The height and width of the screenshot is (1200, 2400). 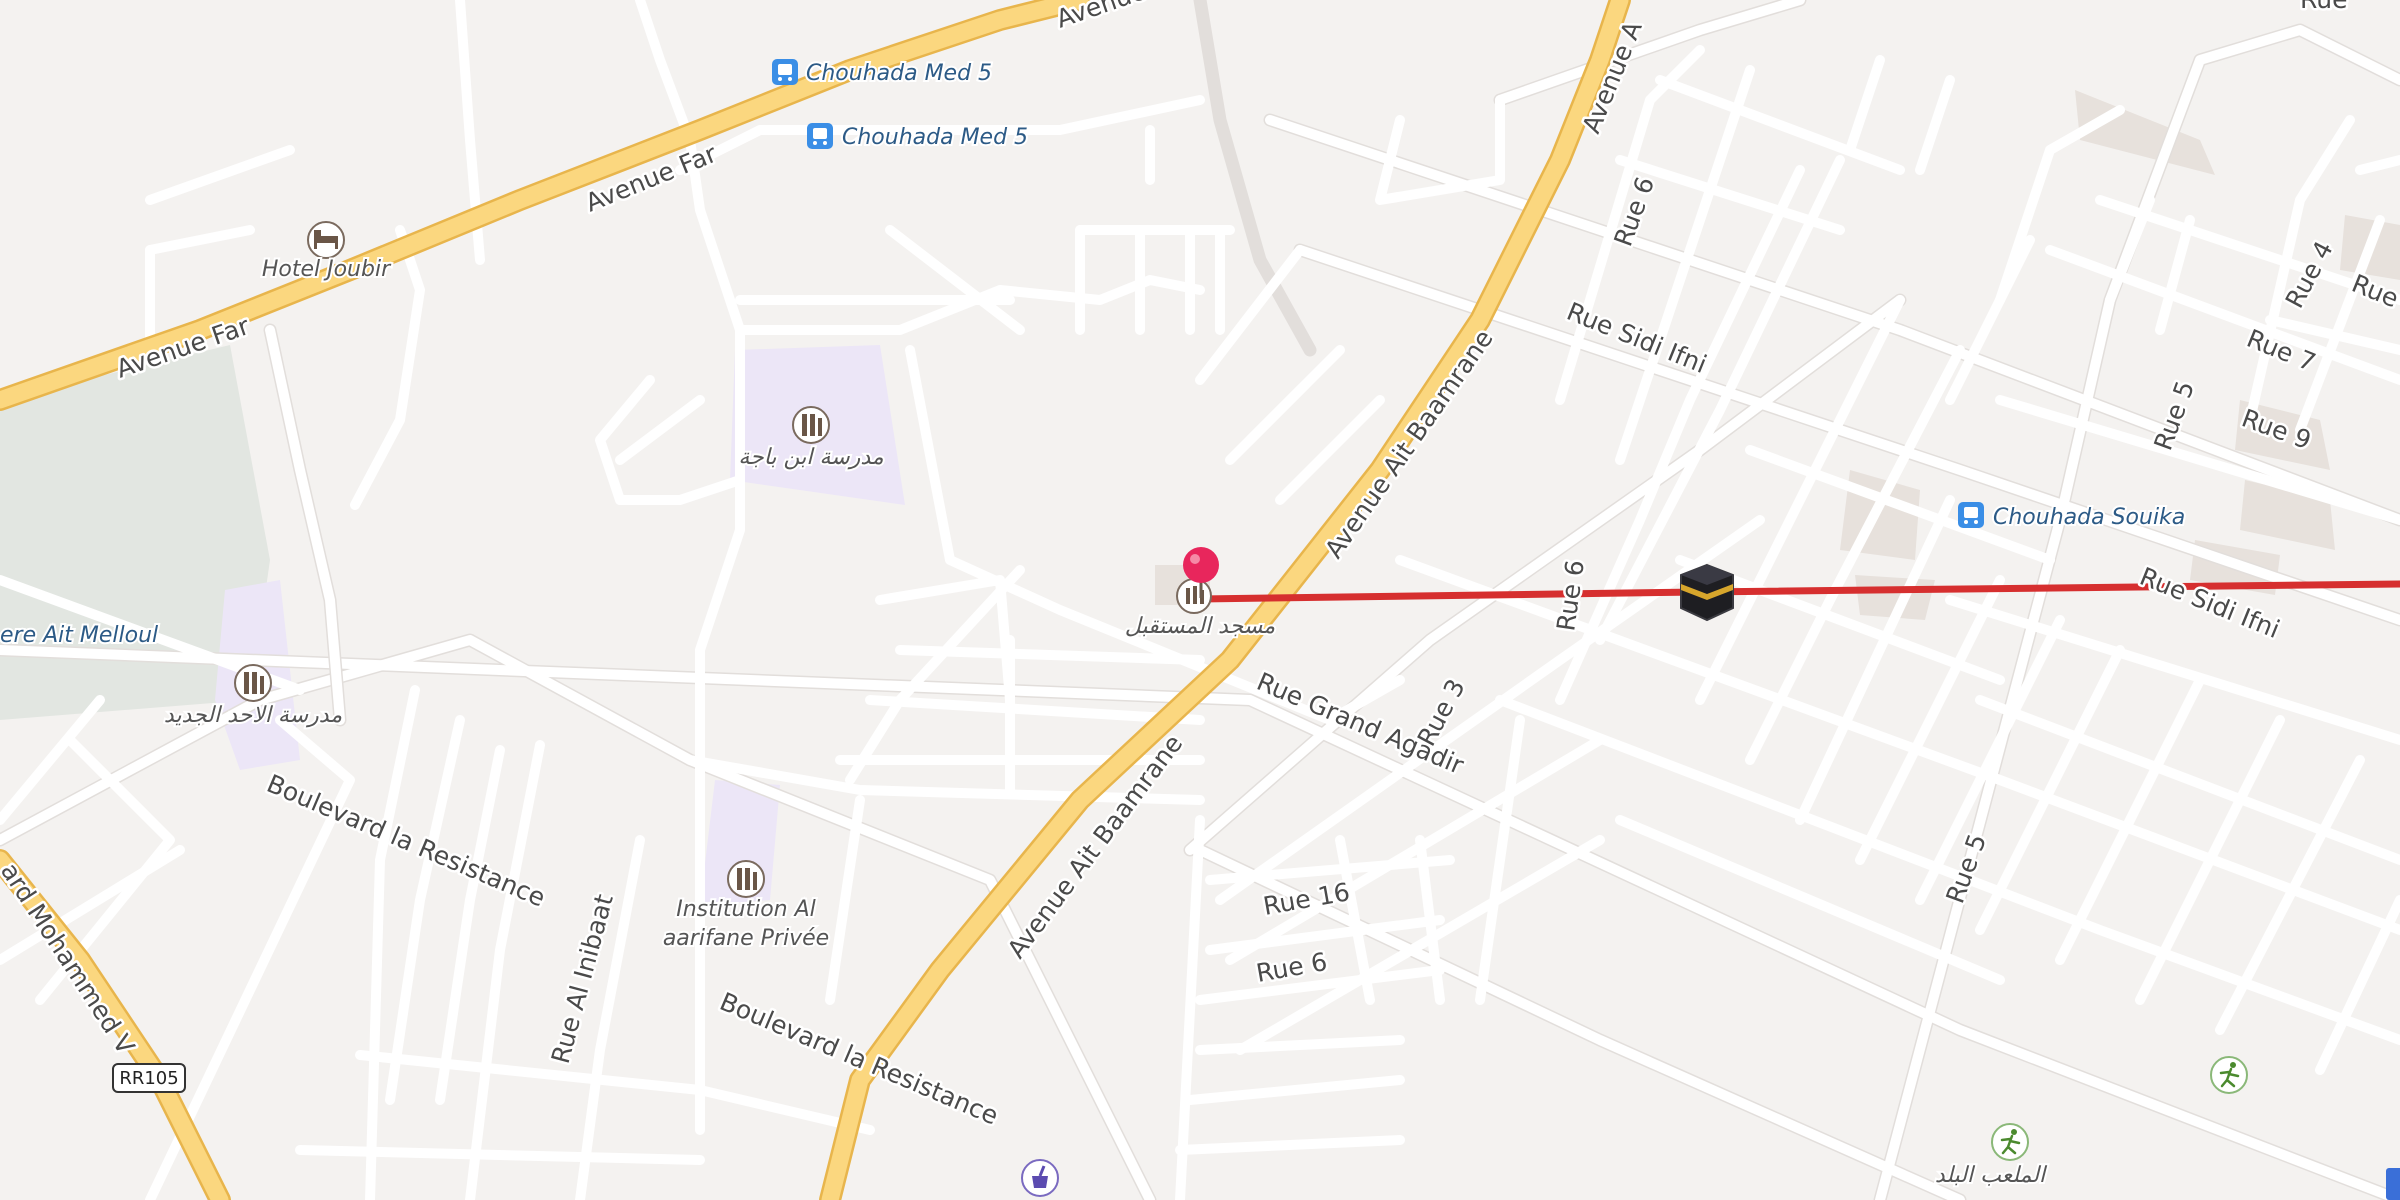 I want to click on poi-bus-stop-souika: Chouhada Souika, so click(x=2072, y=517).